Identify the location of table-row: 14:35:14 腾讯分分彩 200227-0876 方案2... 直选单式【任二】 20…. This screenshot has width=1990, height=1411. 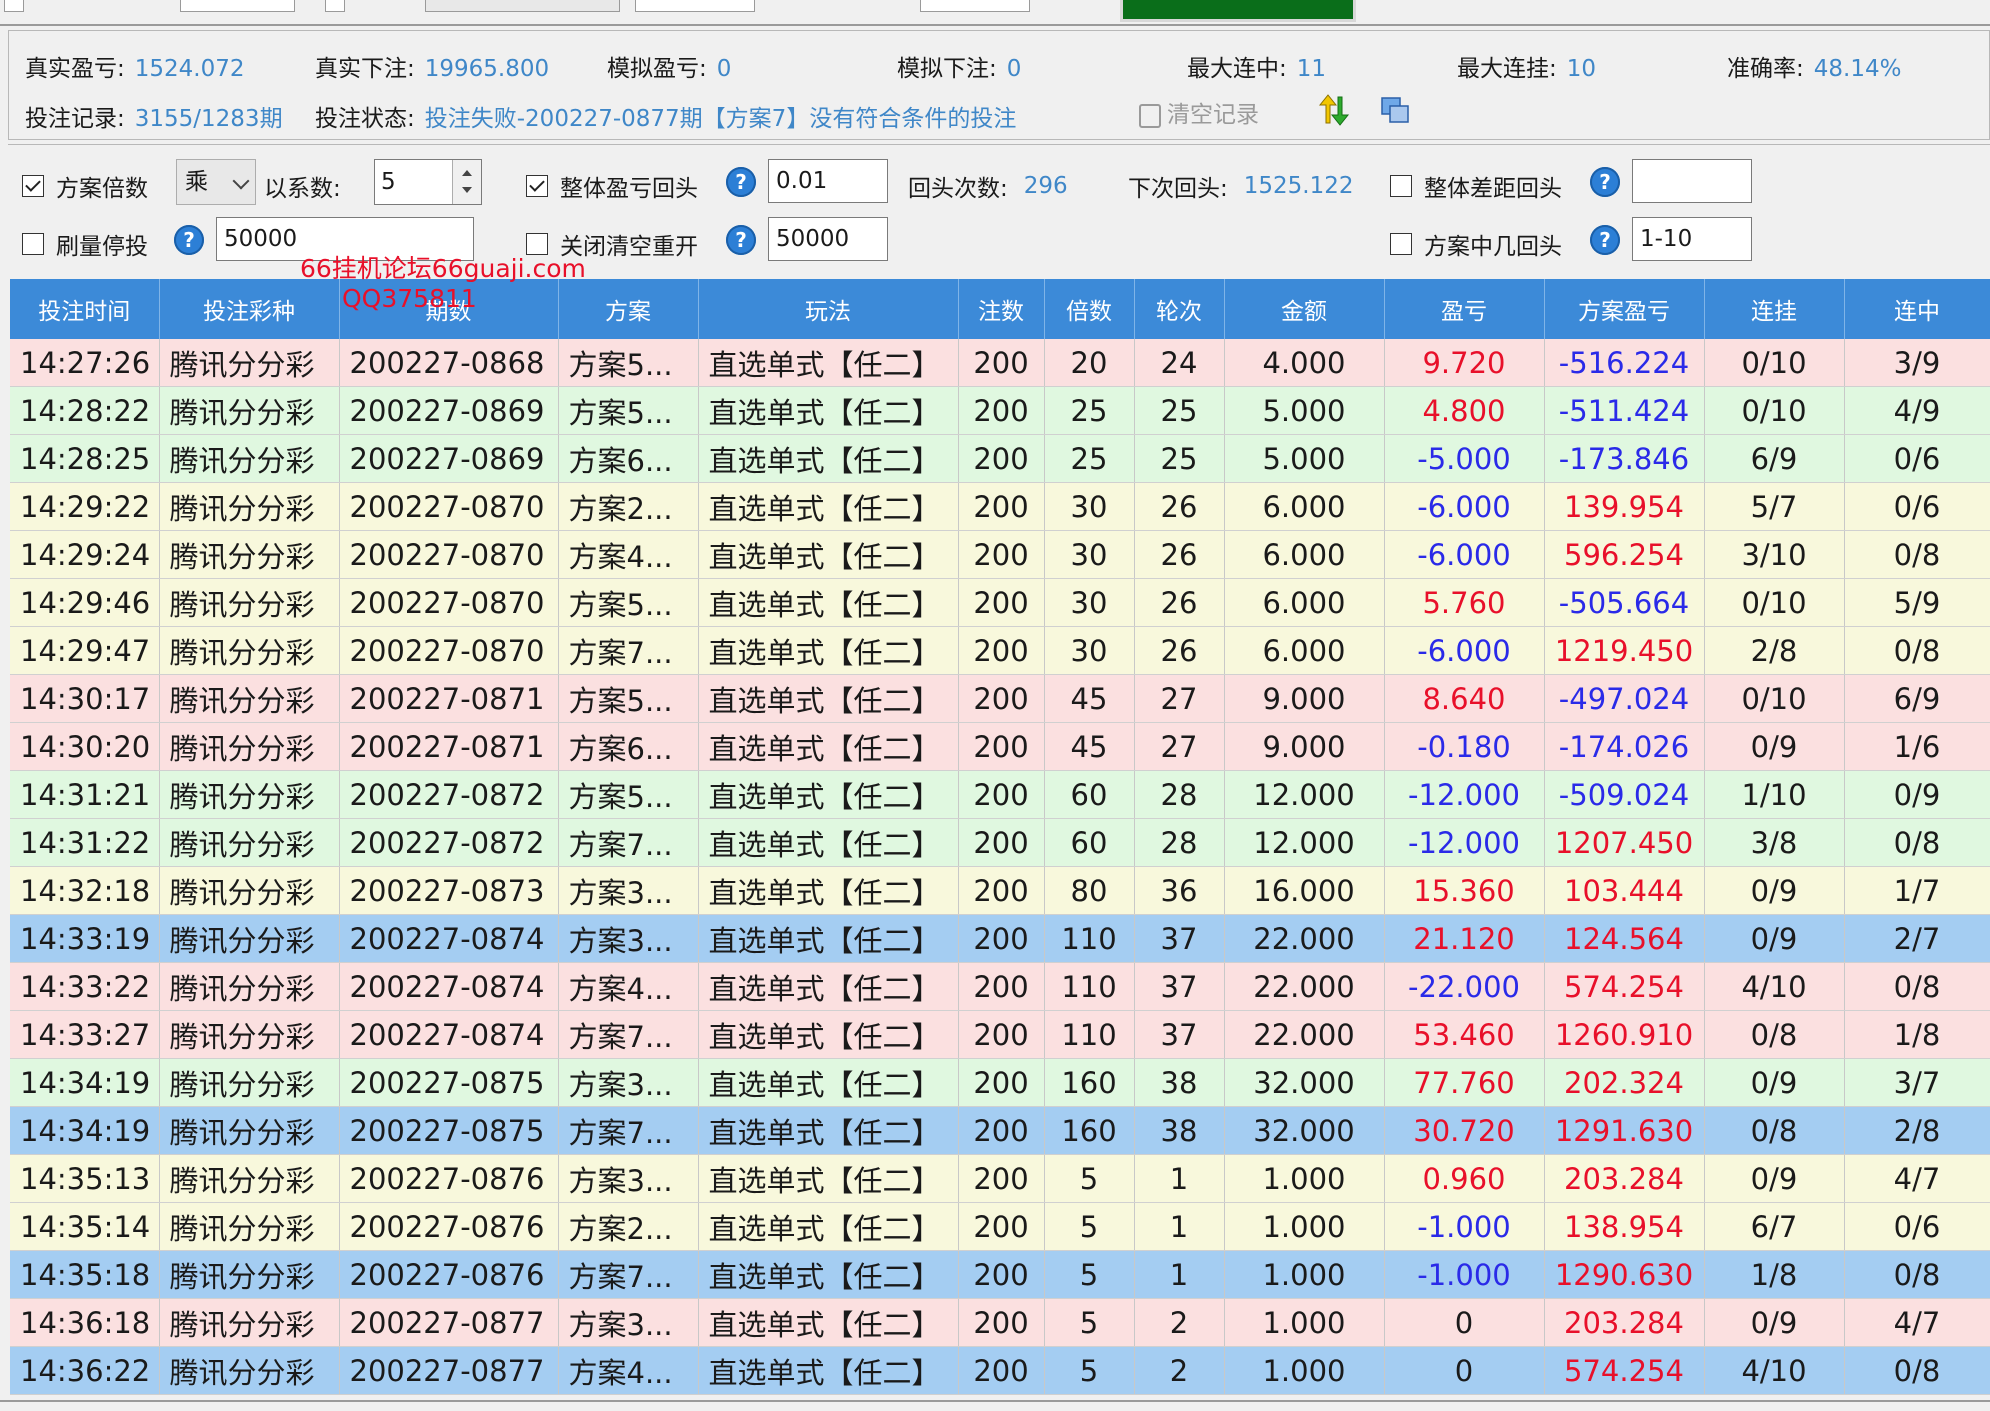
(1000, 1226).